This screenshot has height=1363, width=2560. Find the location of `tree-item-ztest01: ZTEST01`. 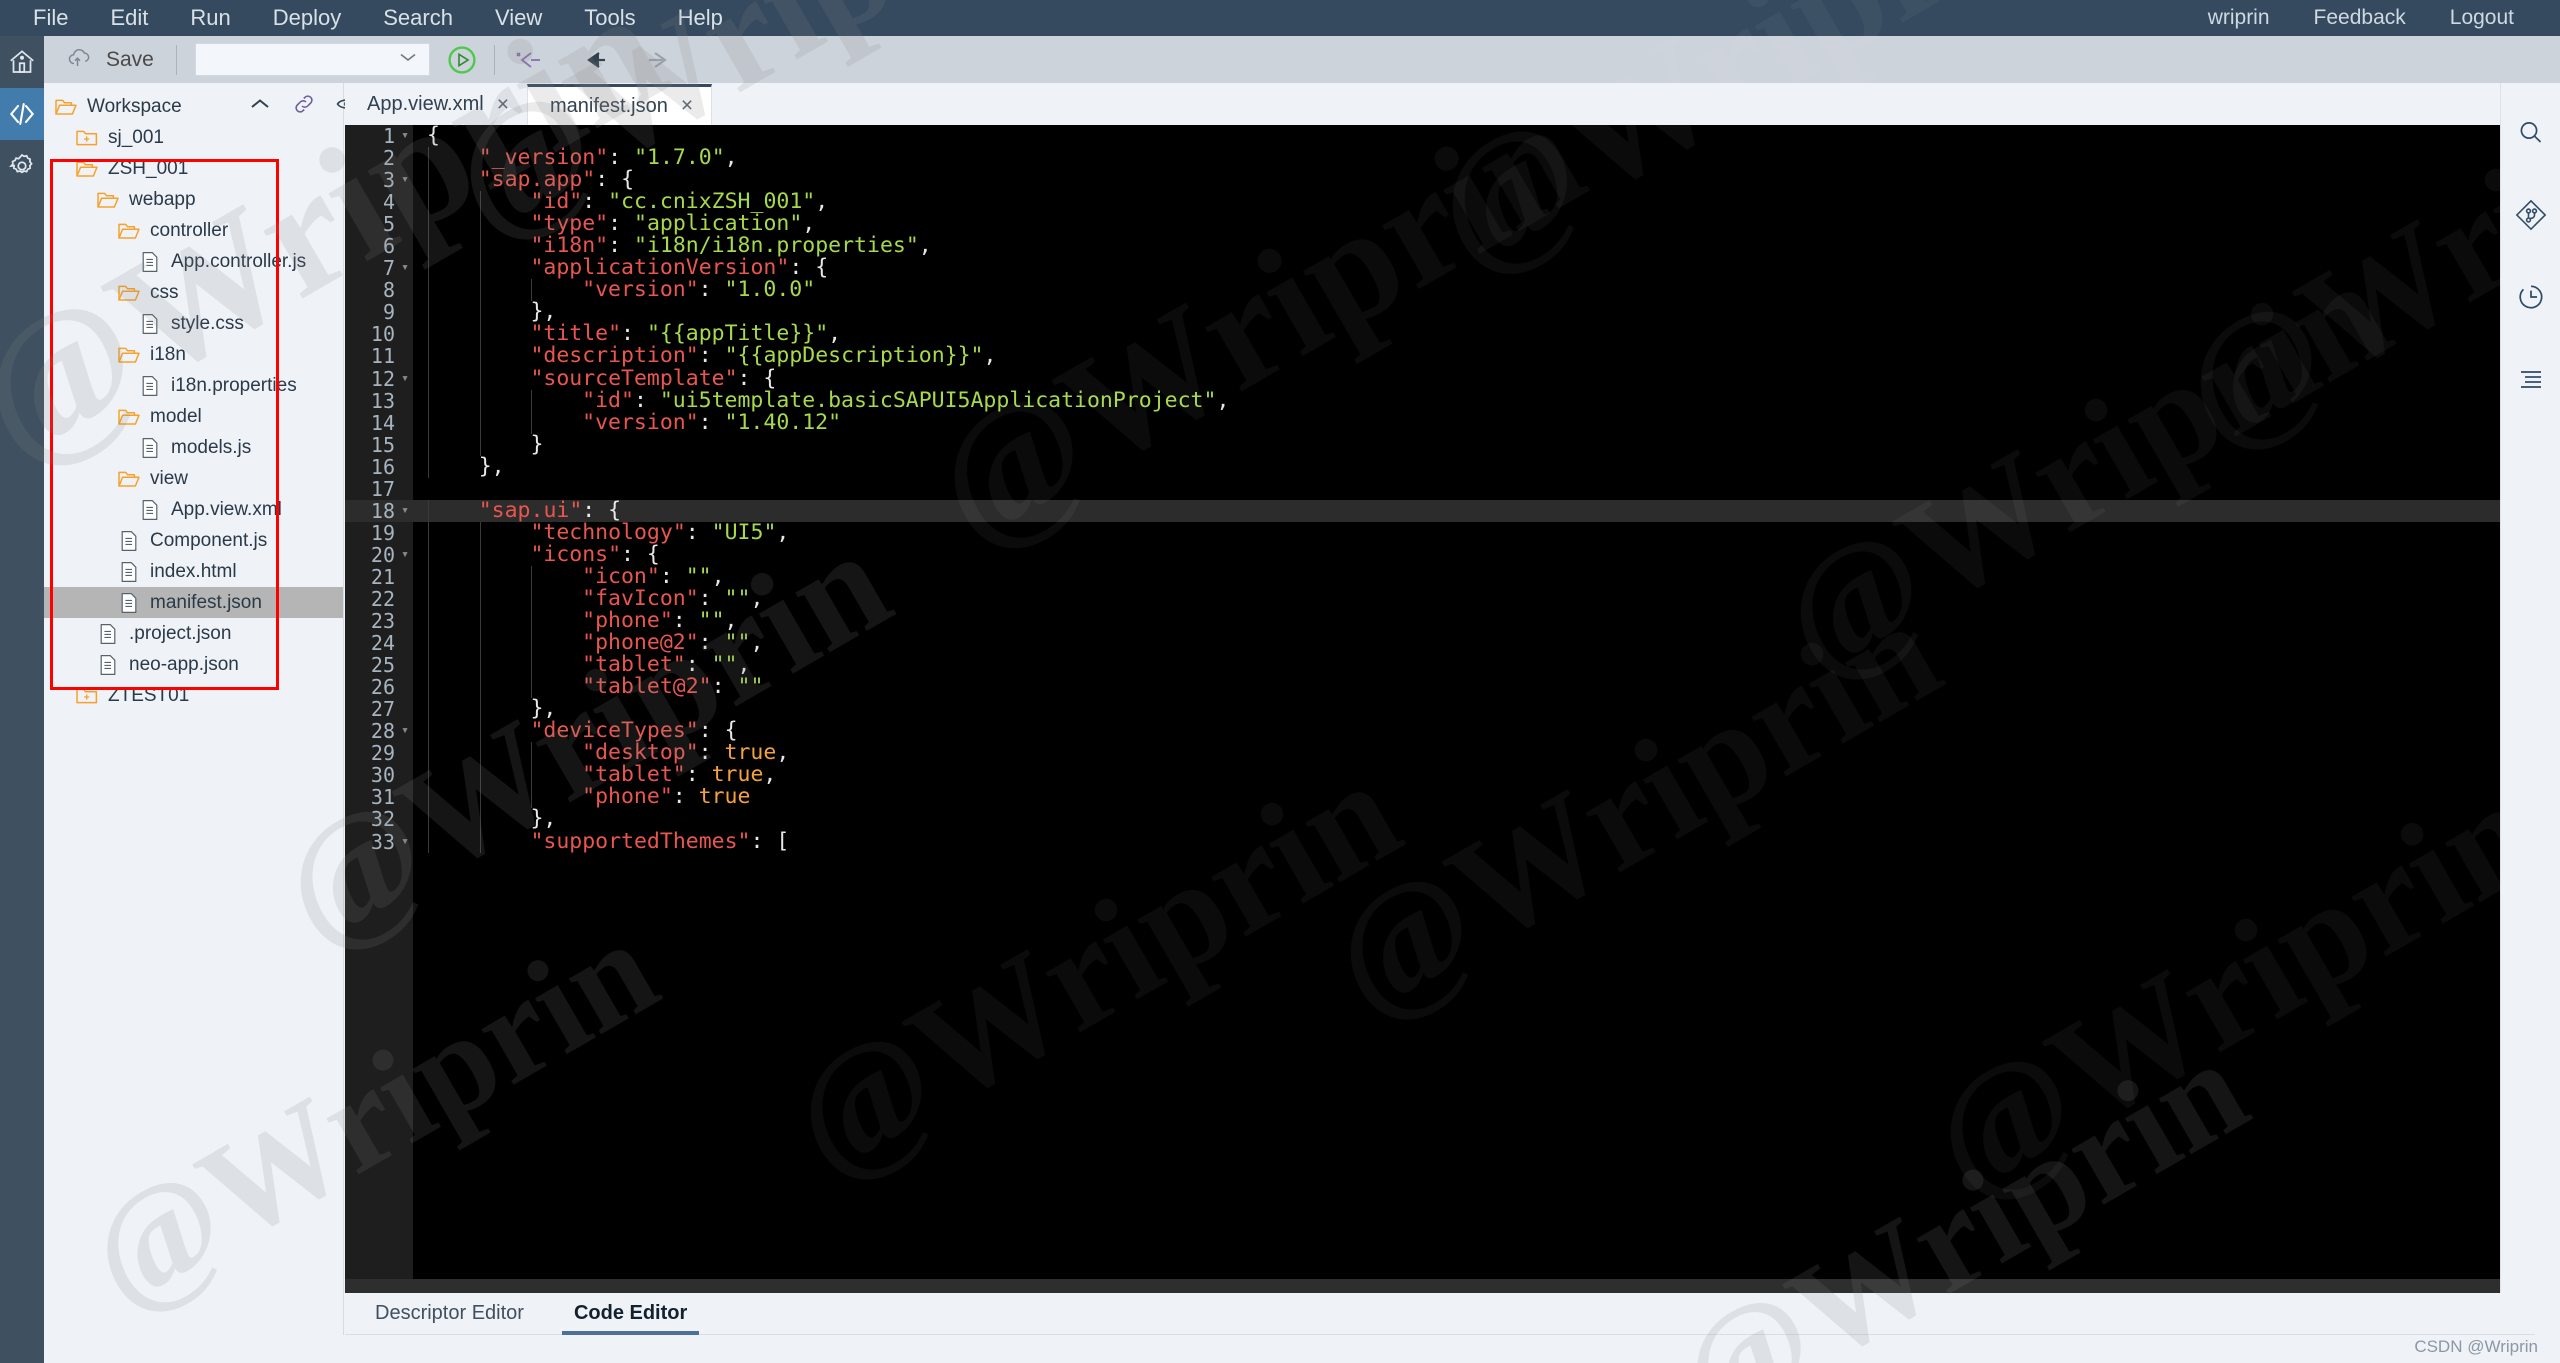

tree-item-ztest01: ZTEST01 is located at coordinates (193, 695).